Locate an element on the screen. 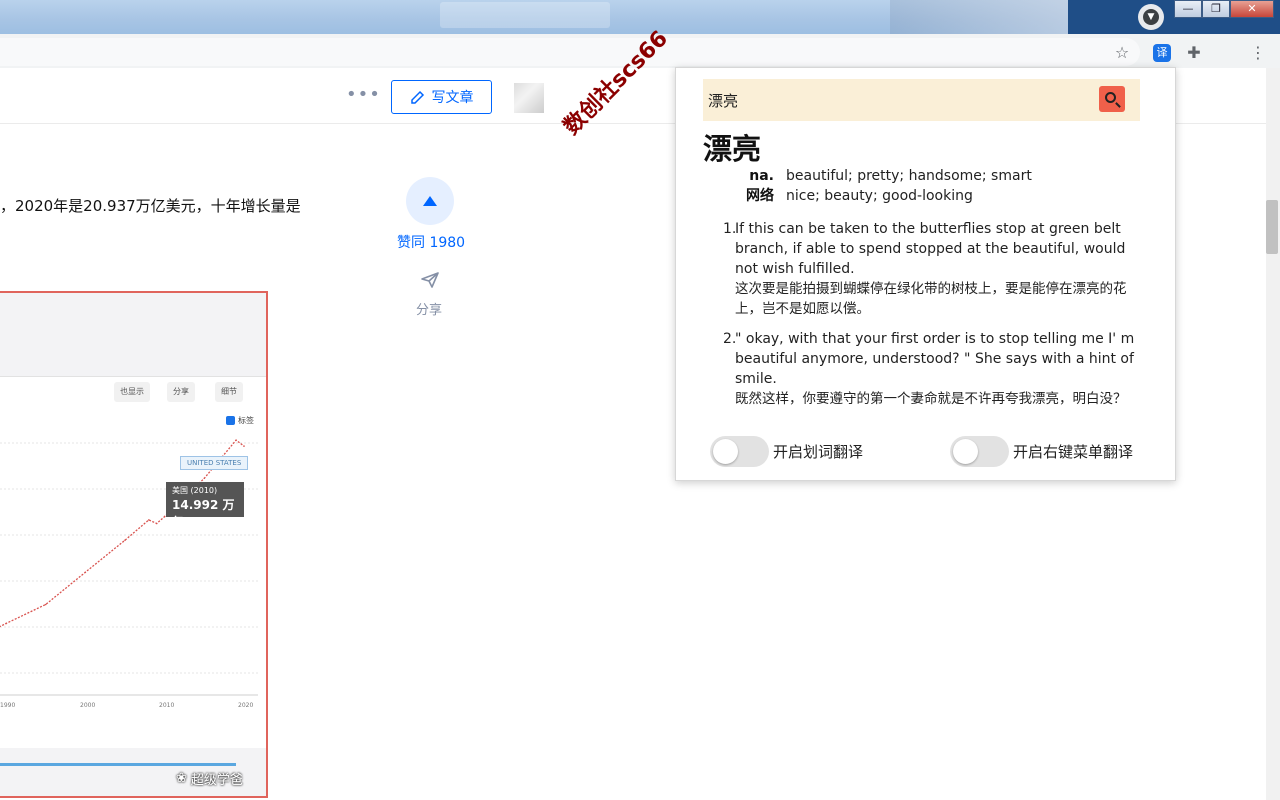 The height and width of the screenshot is (800, 1280). chevron-down-icon: ▼ is located at coordinates (1151, 17).